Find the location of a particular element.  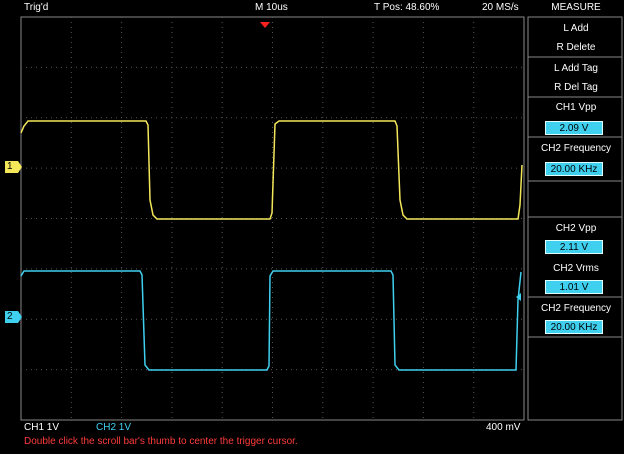

sample-rate-readout: 20 MS/s is located at coordinates (500, 7).